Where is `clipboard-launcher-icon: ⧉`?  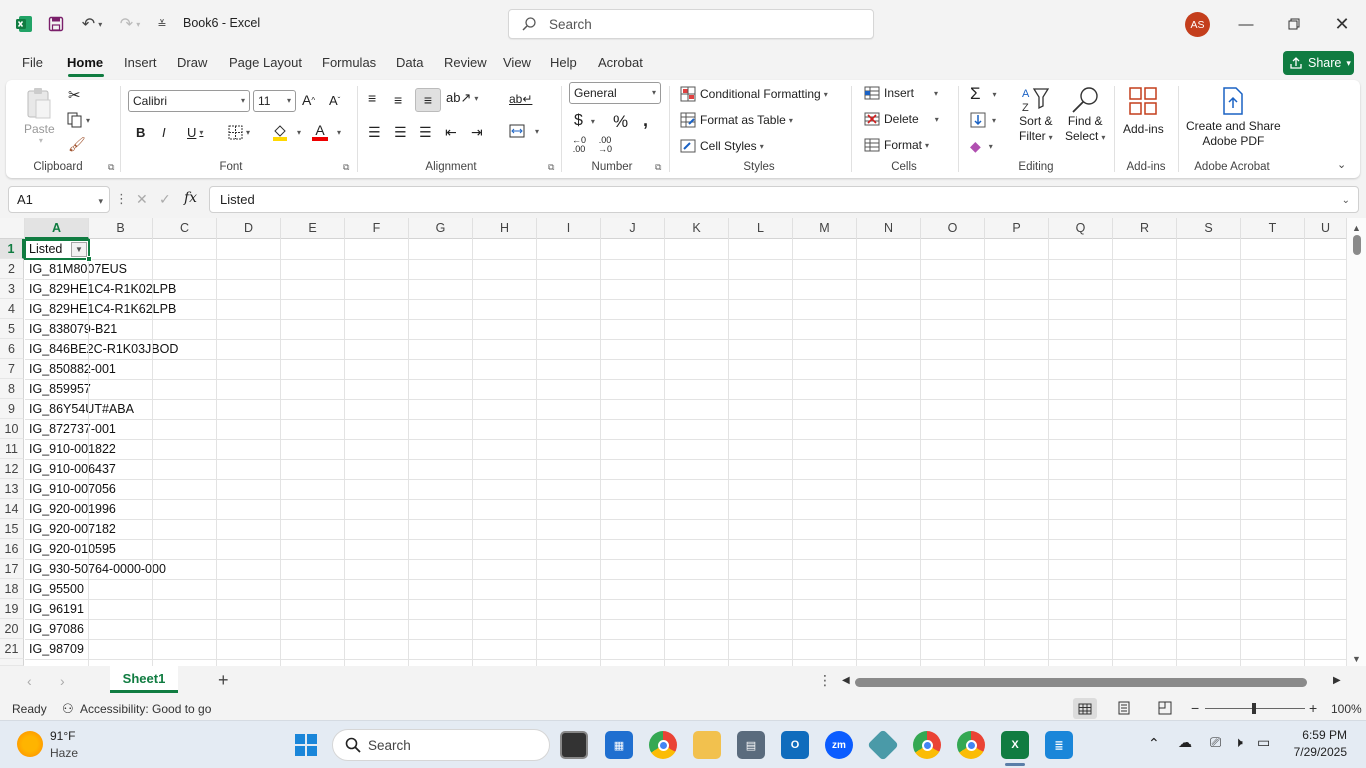
clipboard-launcher-icon: ⧉ is located at coordinates (111, 167).